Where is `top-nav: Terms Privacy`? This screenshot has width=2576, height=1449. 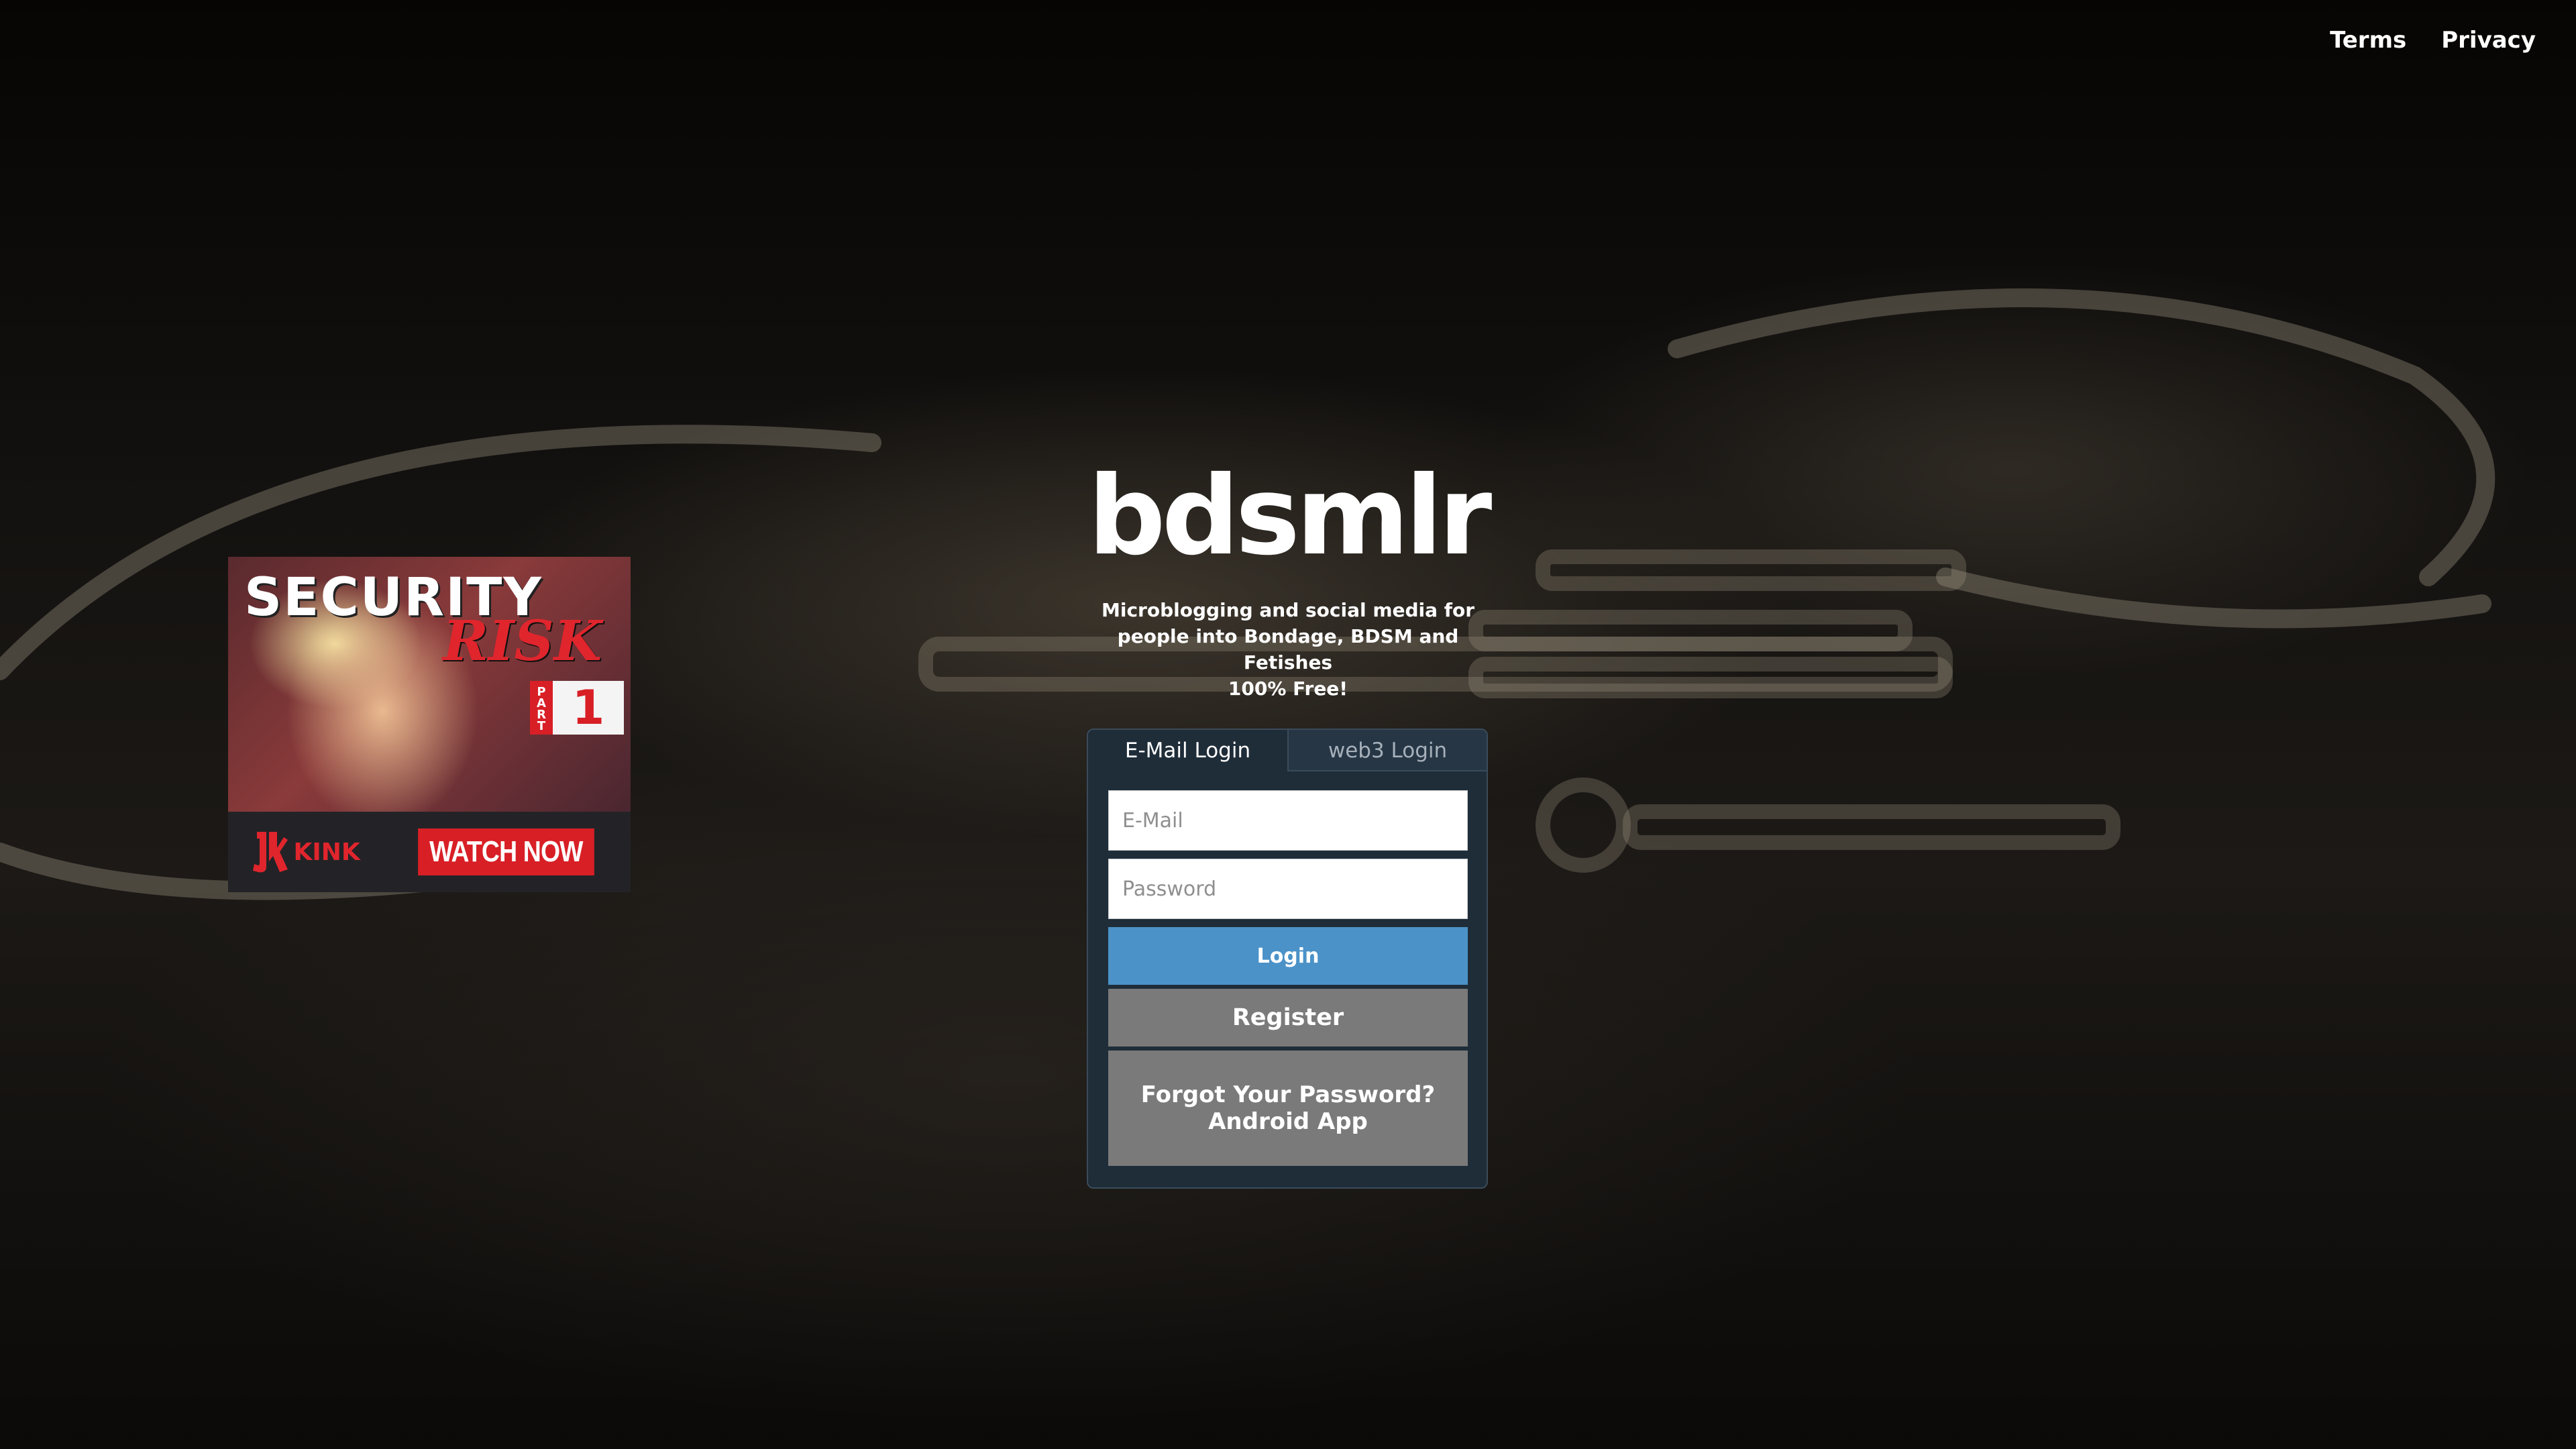 top-nav: Terms Privacy is located at coordinates (2433, 40).